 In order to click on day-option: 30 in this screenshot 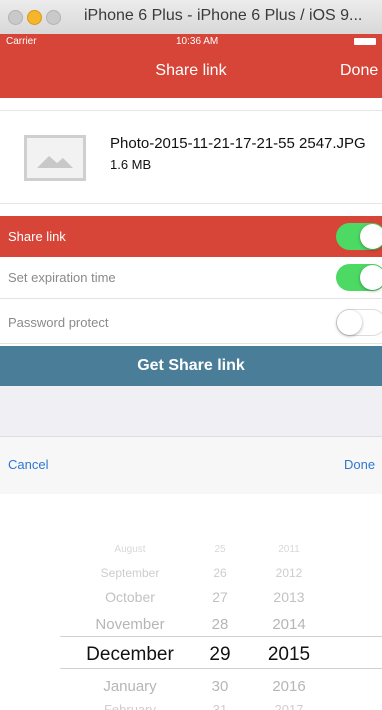, I will do `click(220, 686)`.